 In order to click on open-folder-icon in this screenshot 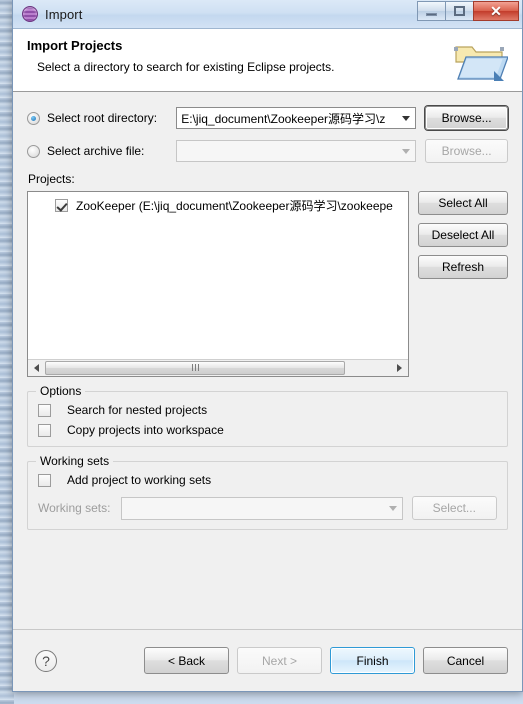, I will do `click(481, 63)`.